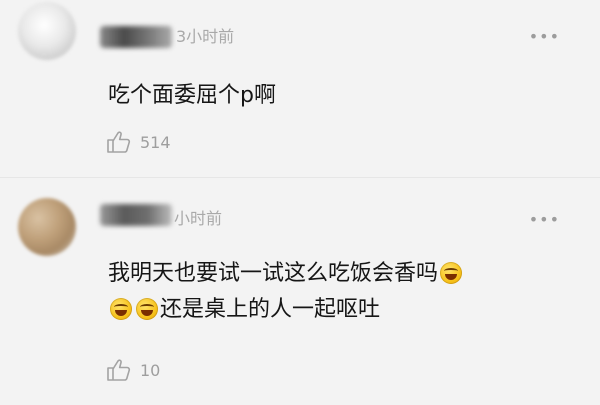  I want to click on more-dots-icon: •••, so click(544, 220).